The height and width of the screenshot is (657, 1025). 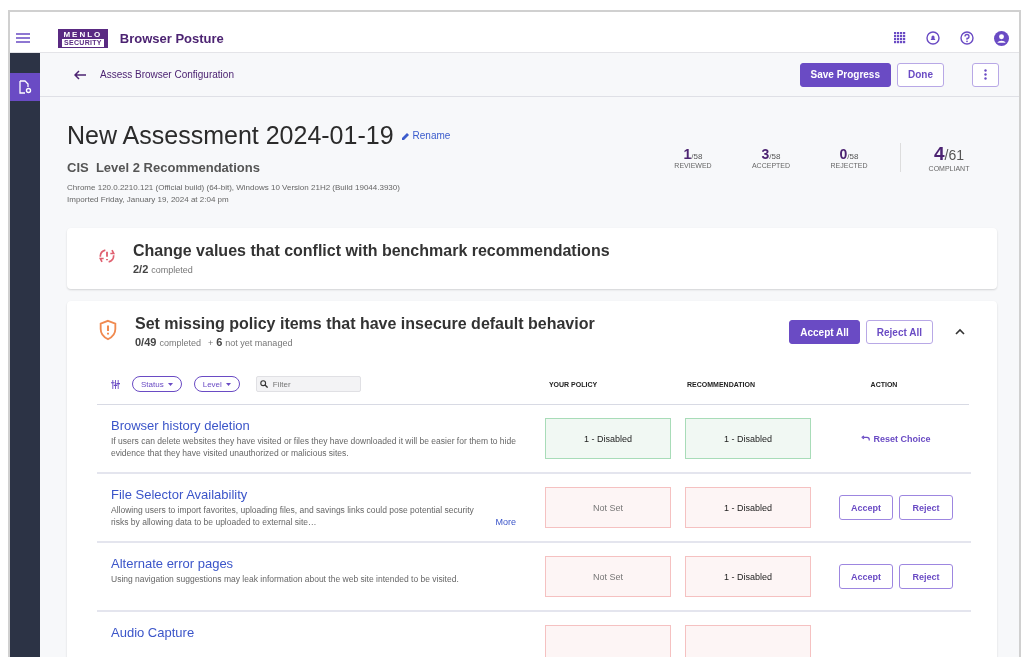 I want to click on benchmark-label: CIS Level 2 Recommendations, so click(x=164, y=167).